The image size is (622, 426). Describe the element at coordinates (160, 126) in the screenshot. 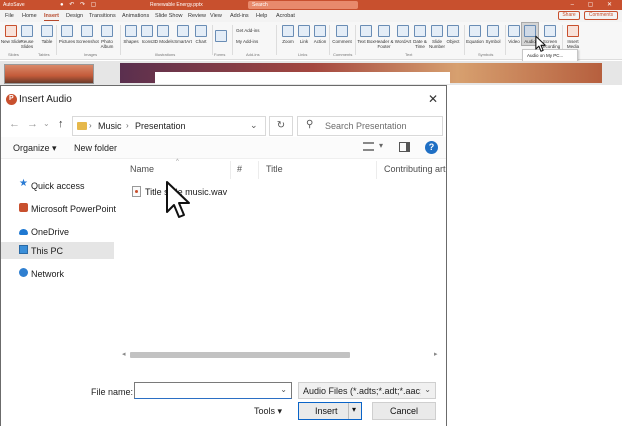

I see `breadcrumb-presentation: Presentation` at that location.